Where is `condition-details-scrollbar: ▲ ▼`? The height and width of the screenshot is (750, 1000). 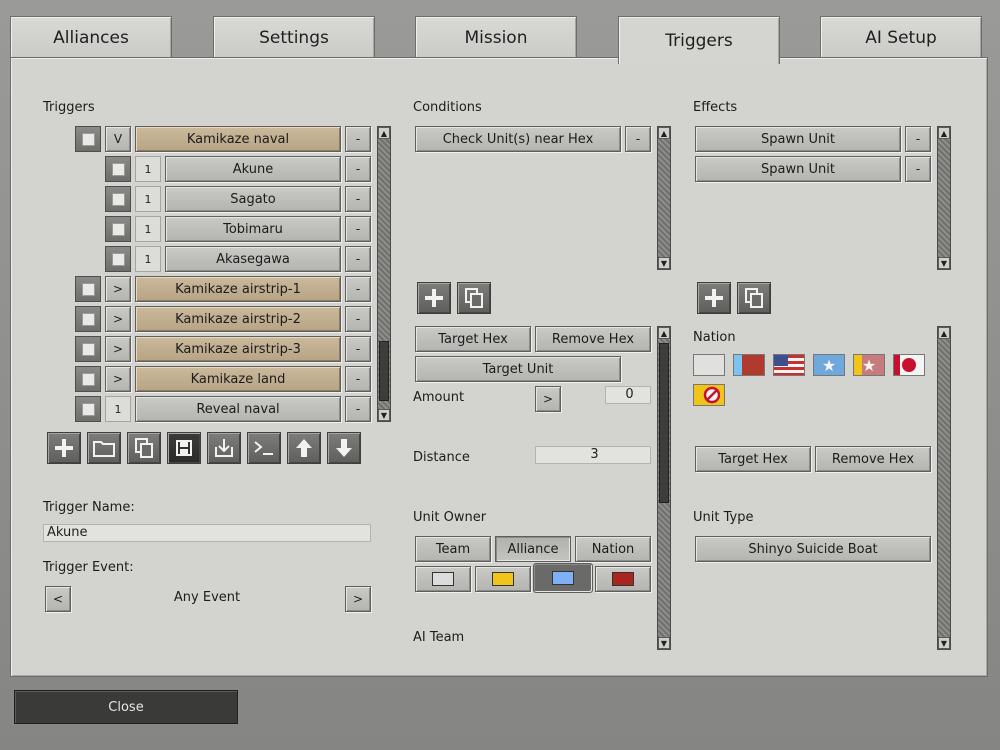
condition-details-scrollbar: ▲ ▼ is located at coordinates (664, 488).